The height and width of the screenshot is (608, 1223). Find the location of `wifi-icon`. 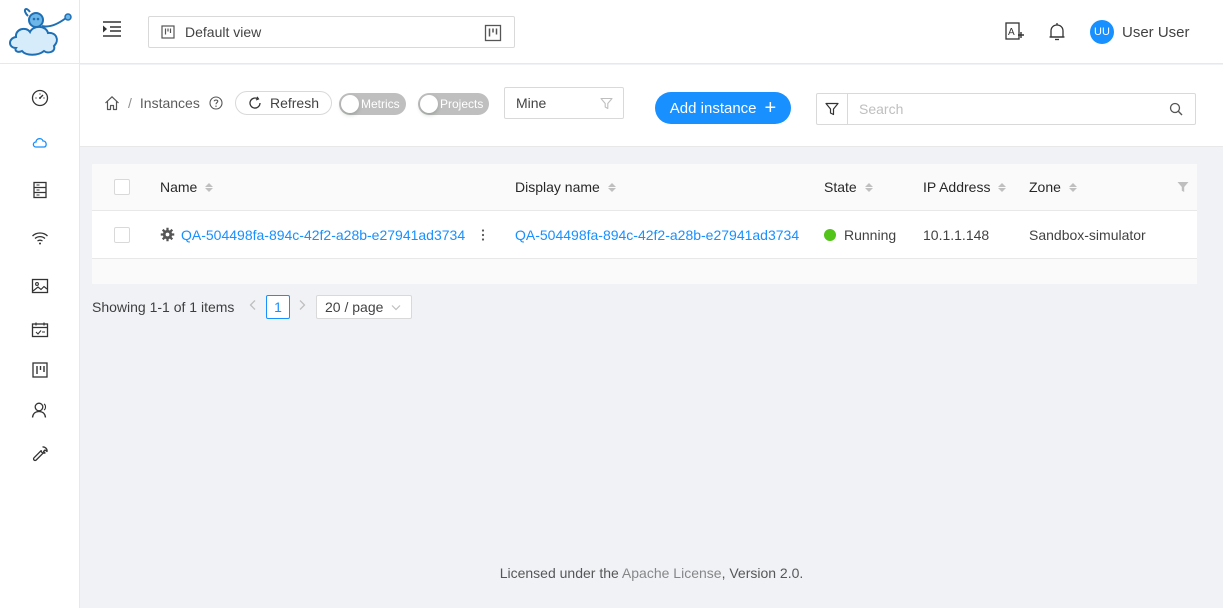

wifi-icon is located at coordinates (40, 238).